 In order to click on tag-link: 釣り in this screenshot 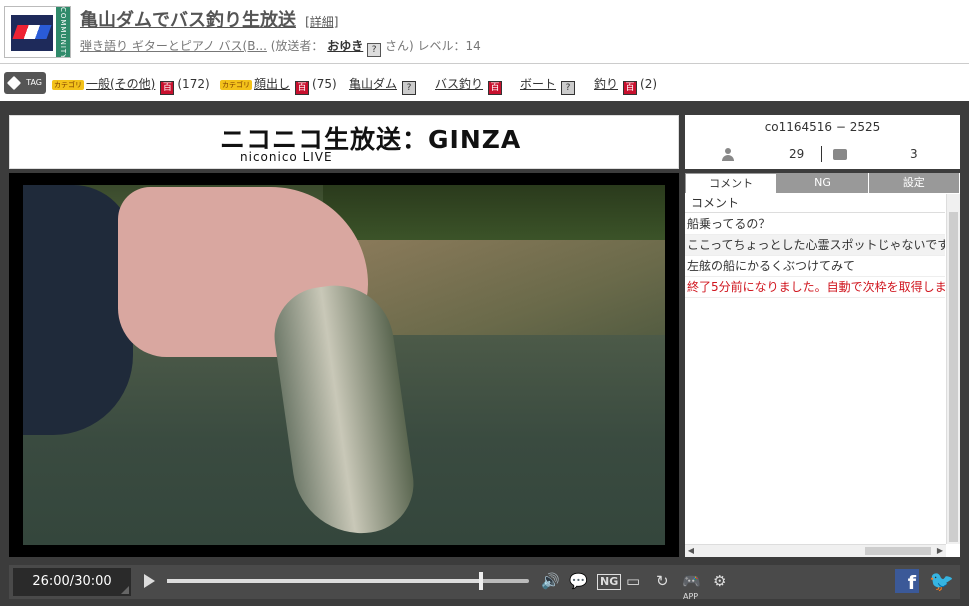, I will do `click(606, 84)`.